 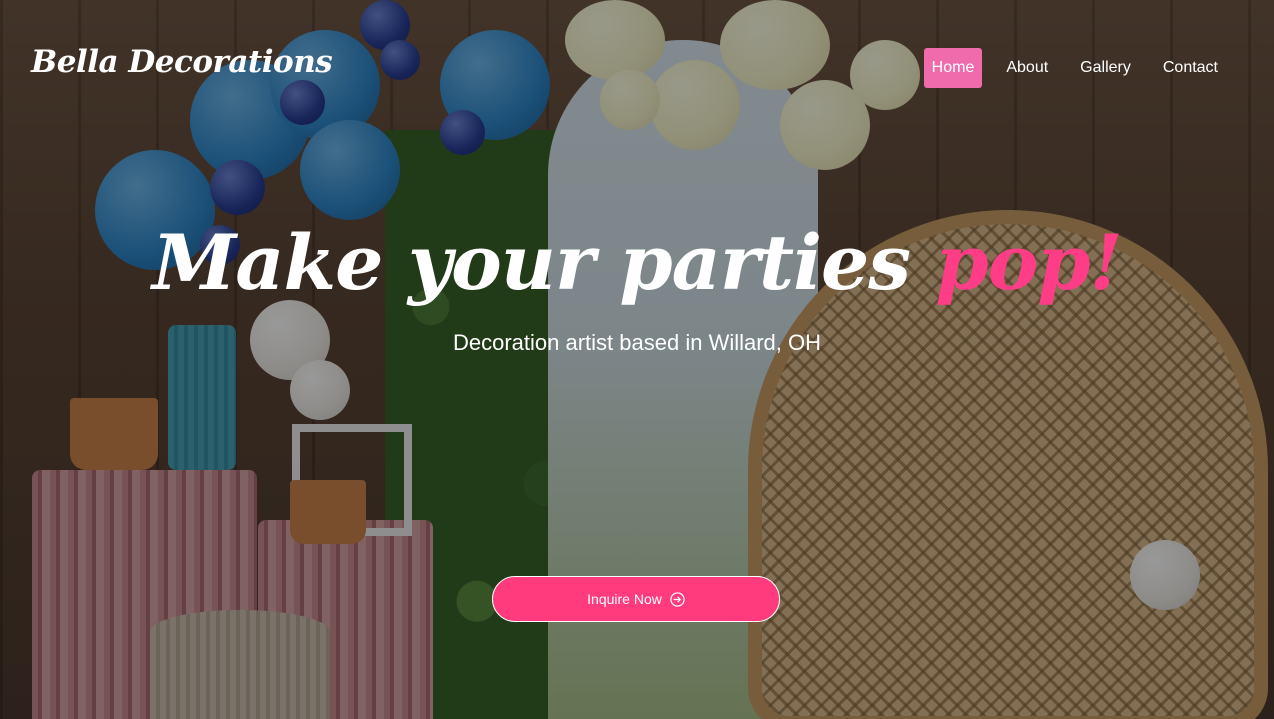 I want to click on inquire-now-button: Inquire Now, so click(x=636, y=599).